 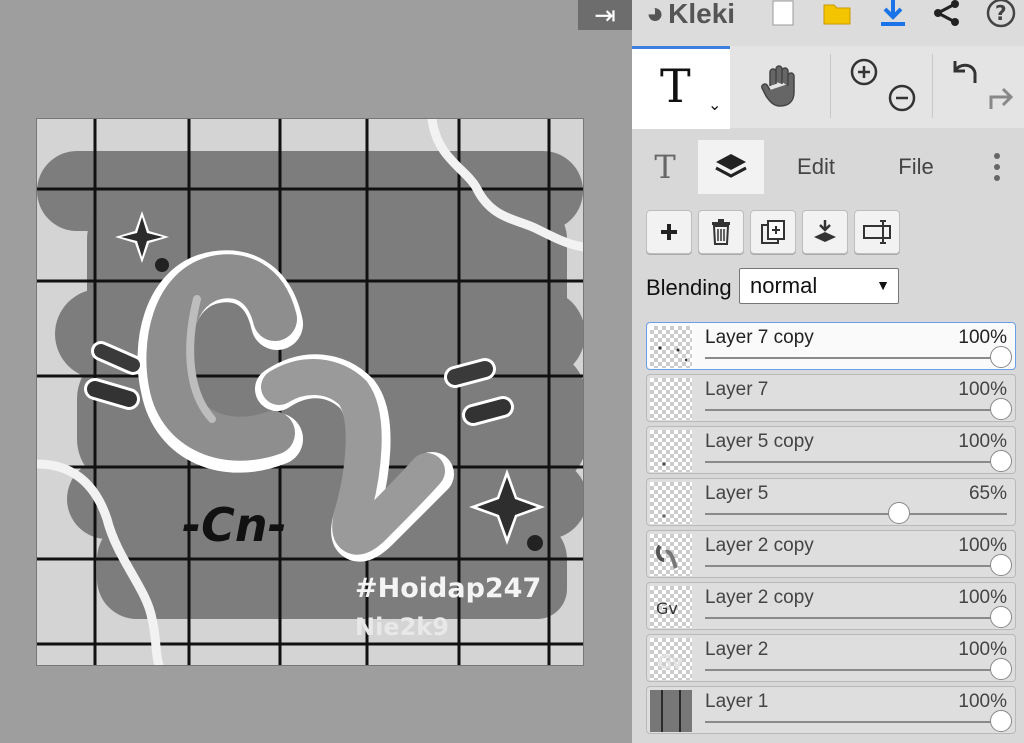 I want to click on text-tool-button: T ⌄, so click(x=681, y=87).